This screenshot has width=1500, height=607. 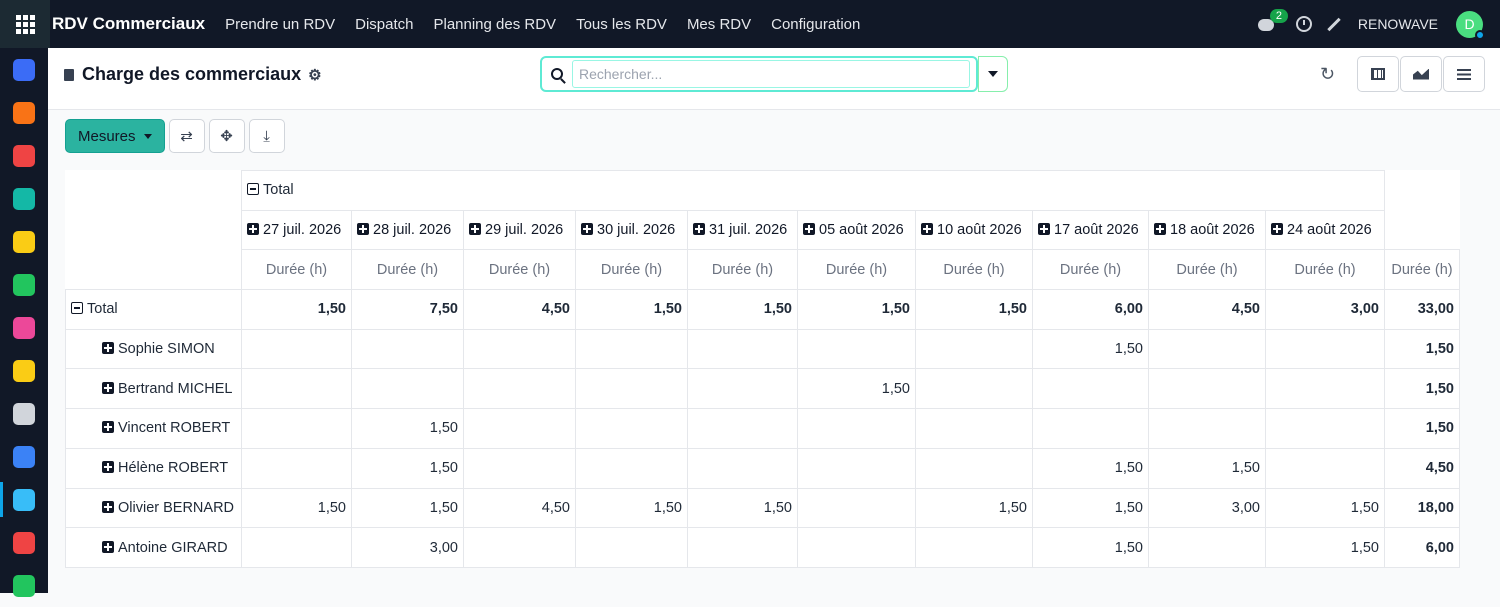 What do you see at coordinates (1334, 24) in the screenshot?
I see `magic-wand-icon` at bounding box center [1334, 24].